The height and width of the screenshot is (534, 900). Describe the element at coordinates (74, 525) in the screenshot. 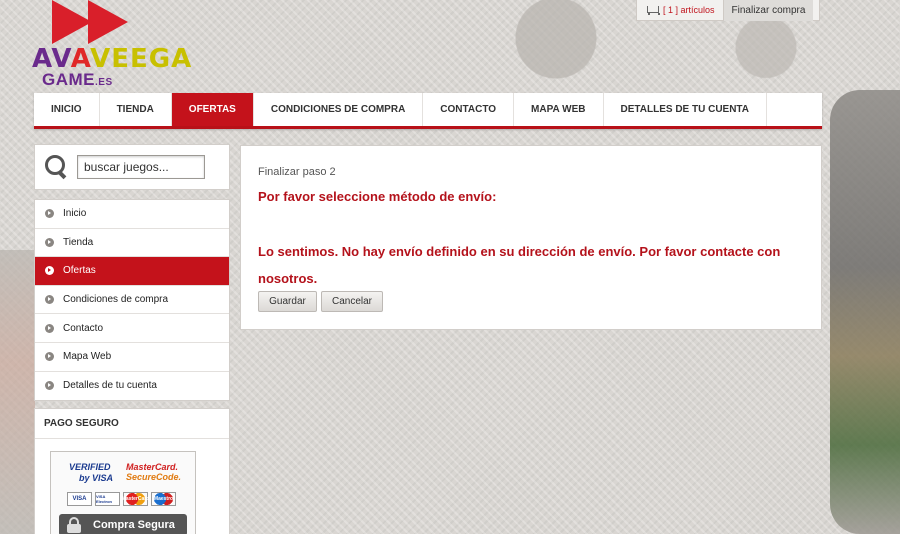

I see `lock-icon` at that location.